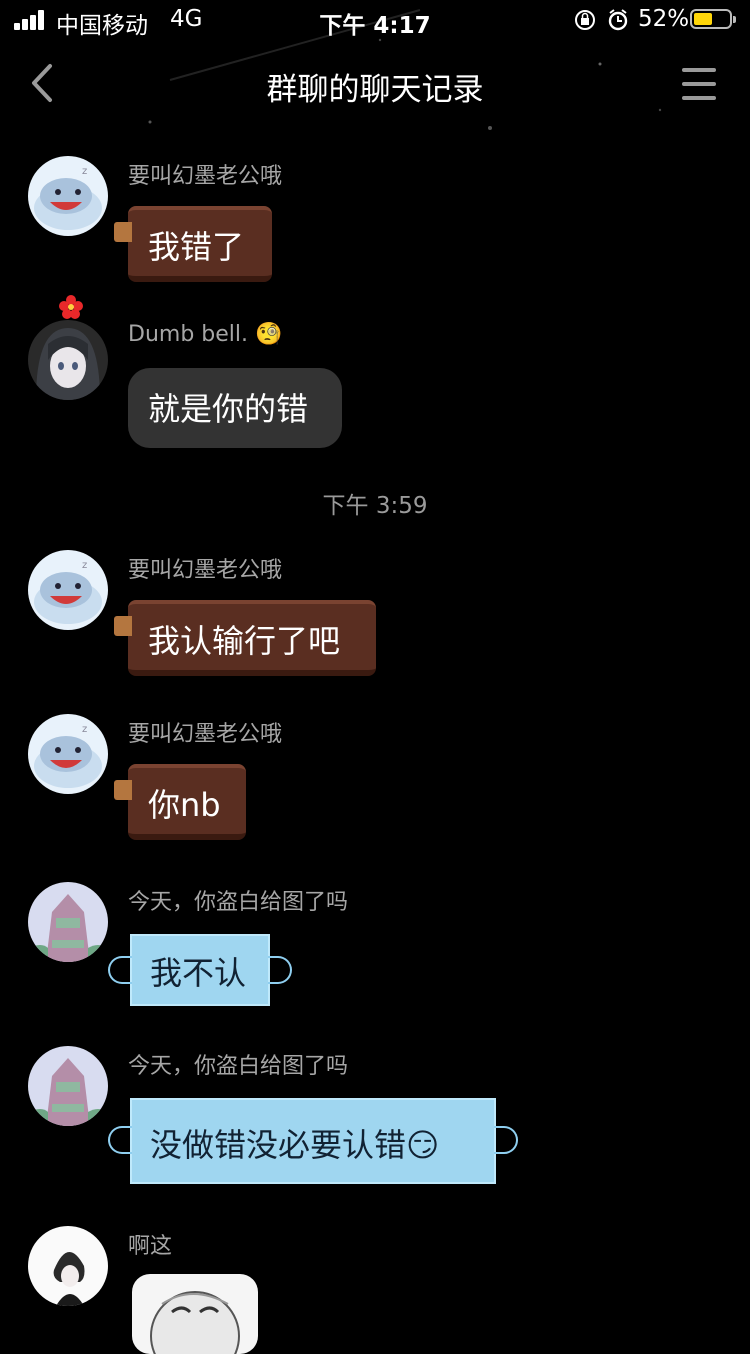 The image size is (750, 1354). Describe the element at coordinates (184, 805) in the screenshot. I see `message-text: 你nb` at that location.